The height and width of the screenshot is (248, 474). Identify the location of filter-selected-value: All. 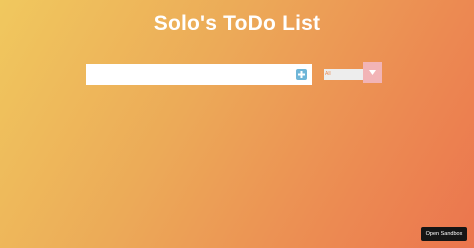
(344, 74).